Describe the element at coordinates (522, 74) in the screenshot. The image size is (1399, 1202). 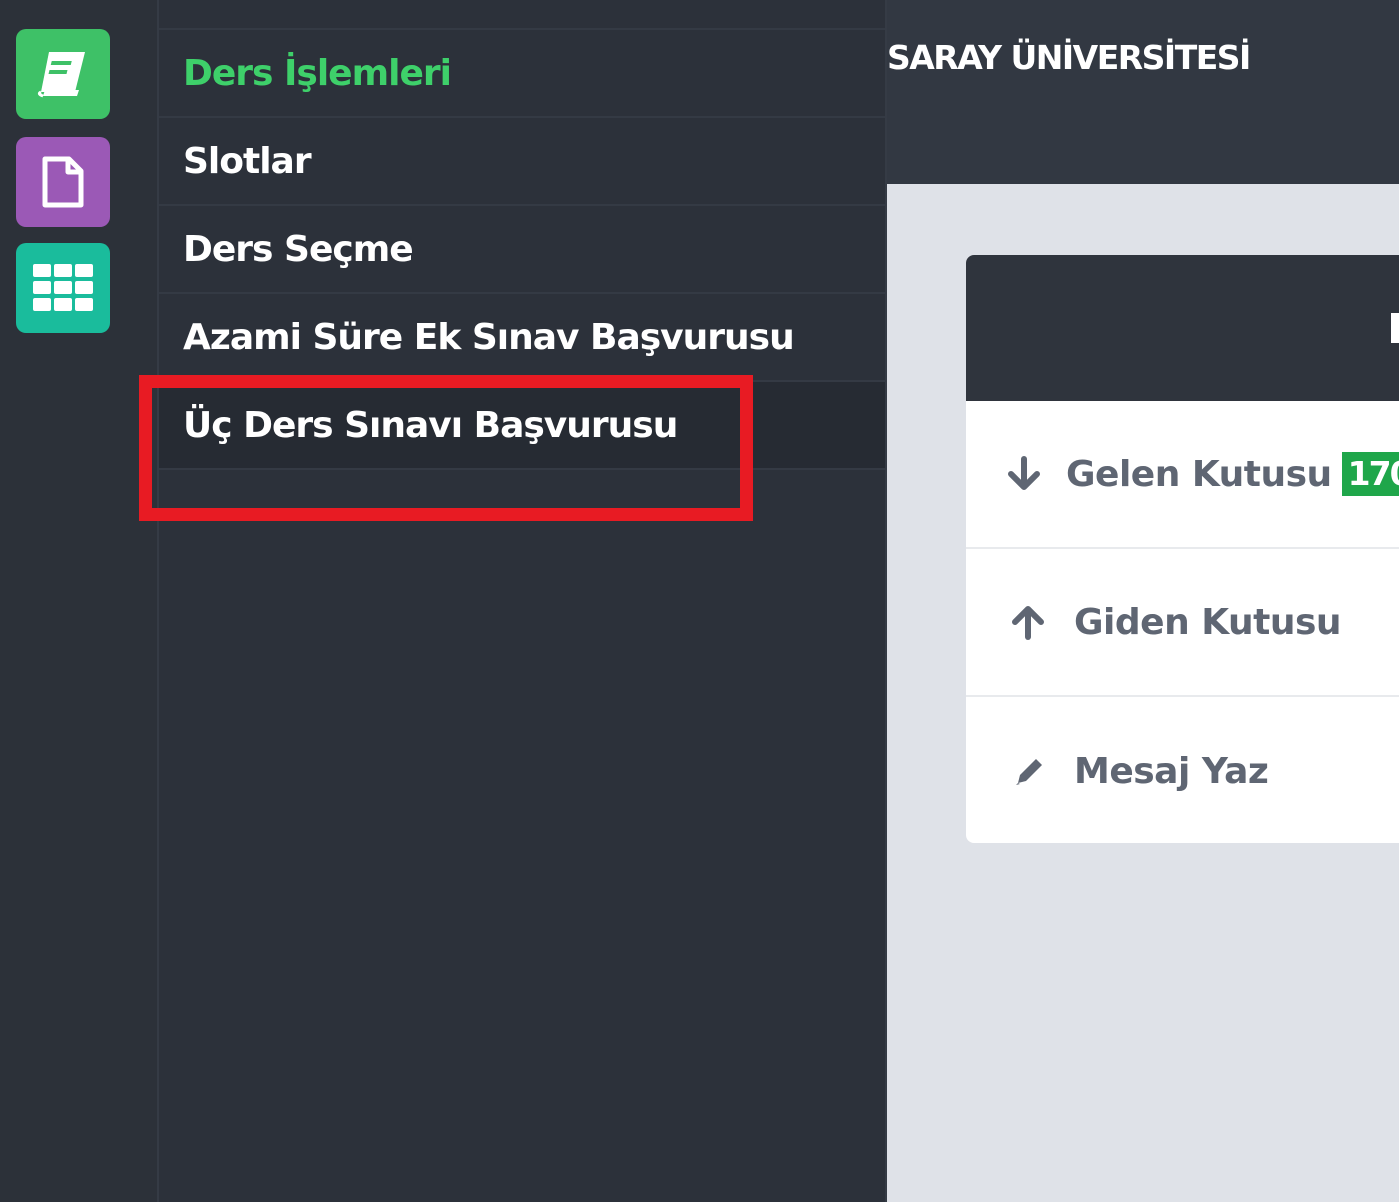
I see `submenu-header: Ders İşlemleri` at that location.